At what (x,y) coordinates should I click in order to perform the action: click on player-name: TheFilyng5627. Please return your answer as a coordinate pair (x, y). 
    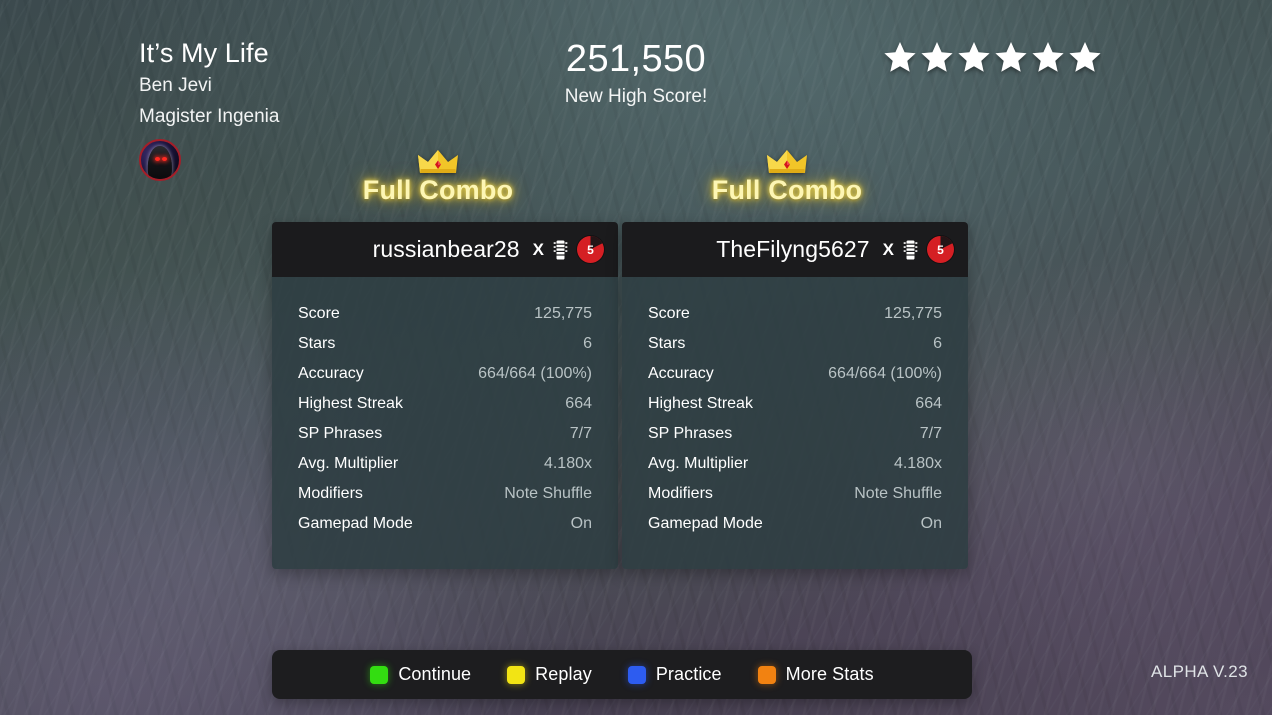
    Looking at the image, I should click on (793, 249).